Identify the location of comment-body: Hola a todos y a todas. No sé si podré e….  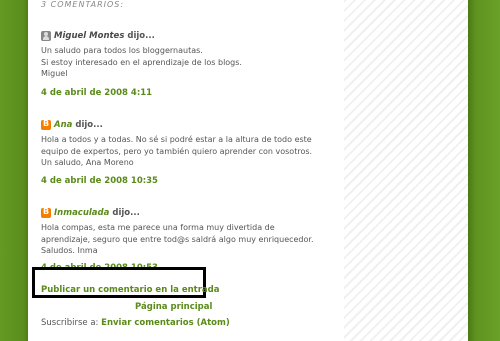
(186, 151).